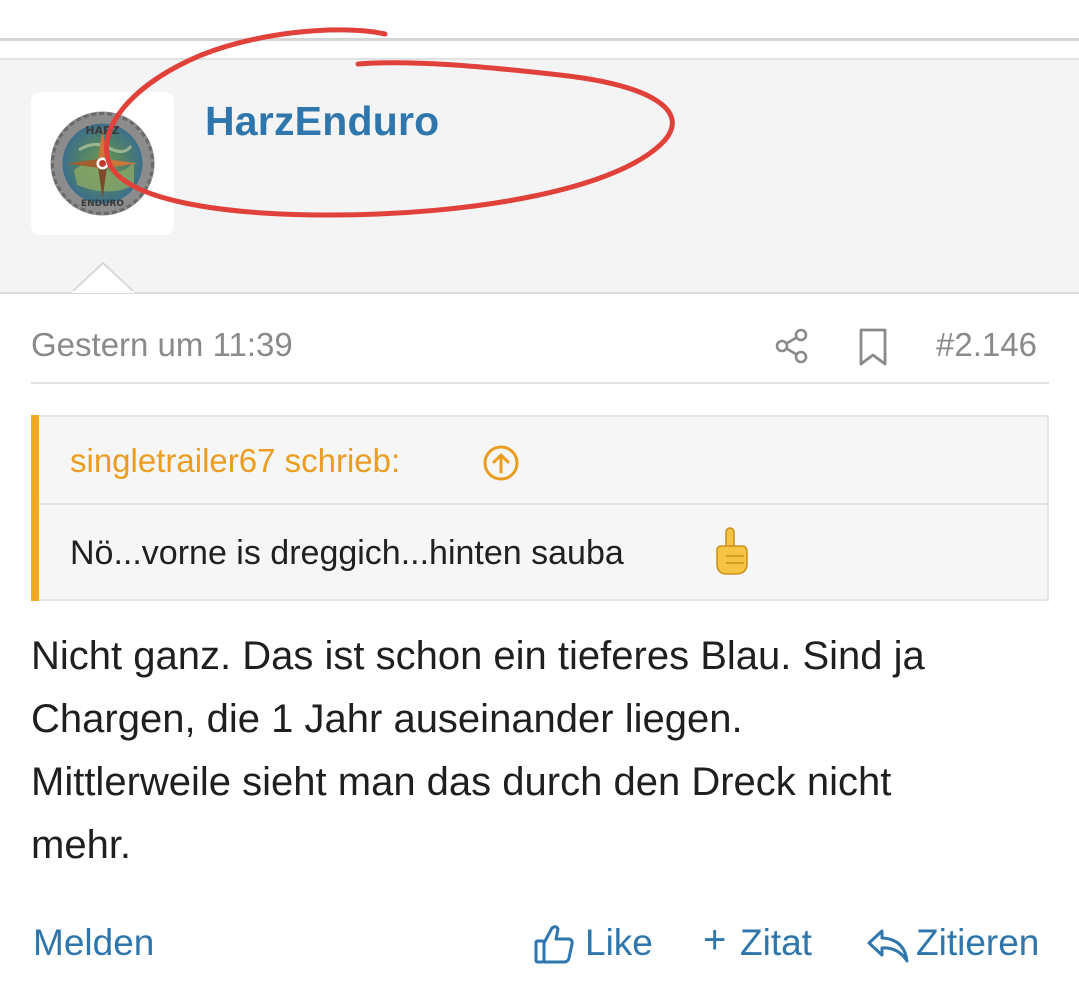 The height and width of the screenshot is (991, 1079). What do you see at coordinates (776, 943) in the screenshot?
I see `multi-quote-button: Zitat` at bounding box center [776, 943].